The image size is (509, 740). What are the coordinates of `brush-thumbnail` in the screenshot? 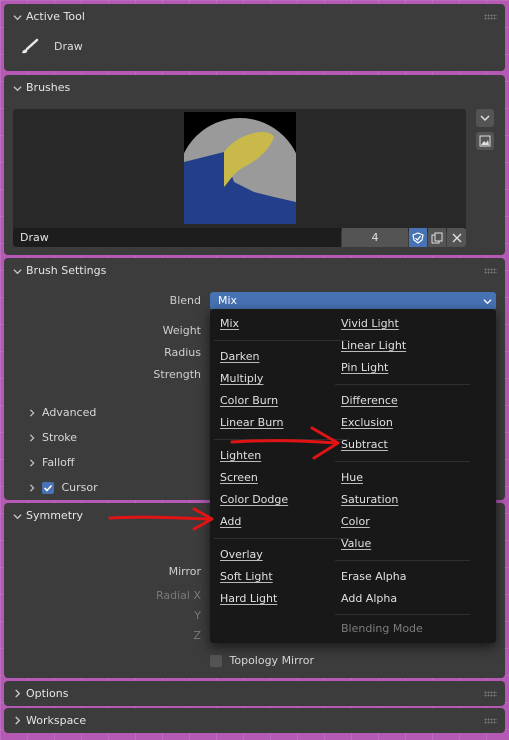 It's located at (240, 168).